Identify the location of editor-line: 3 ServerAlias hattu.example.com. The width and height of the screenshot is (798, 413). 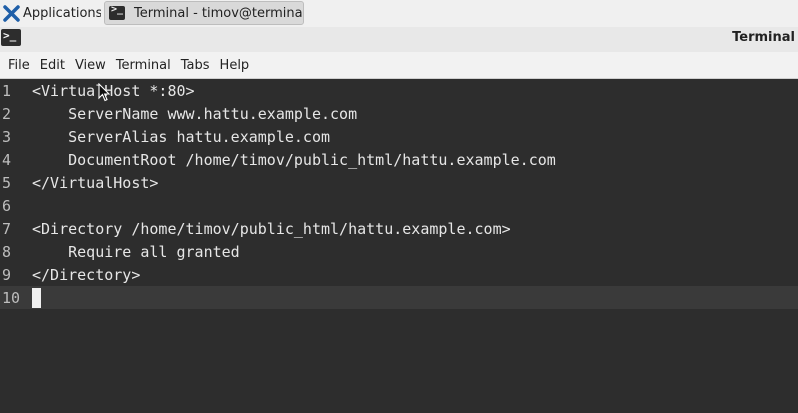
(399, 136).